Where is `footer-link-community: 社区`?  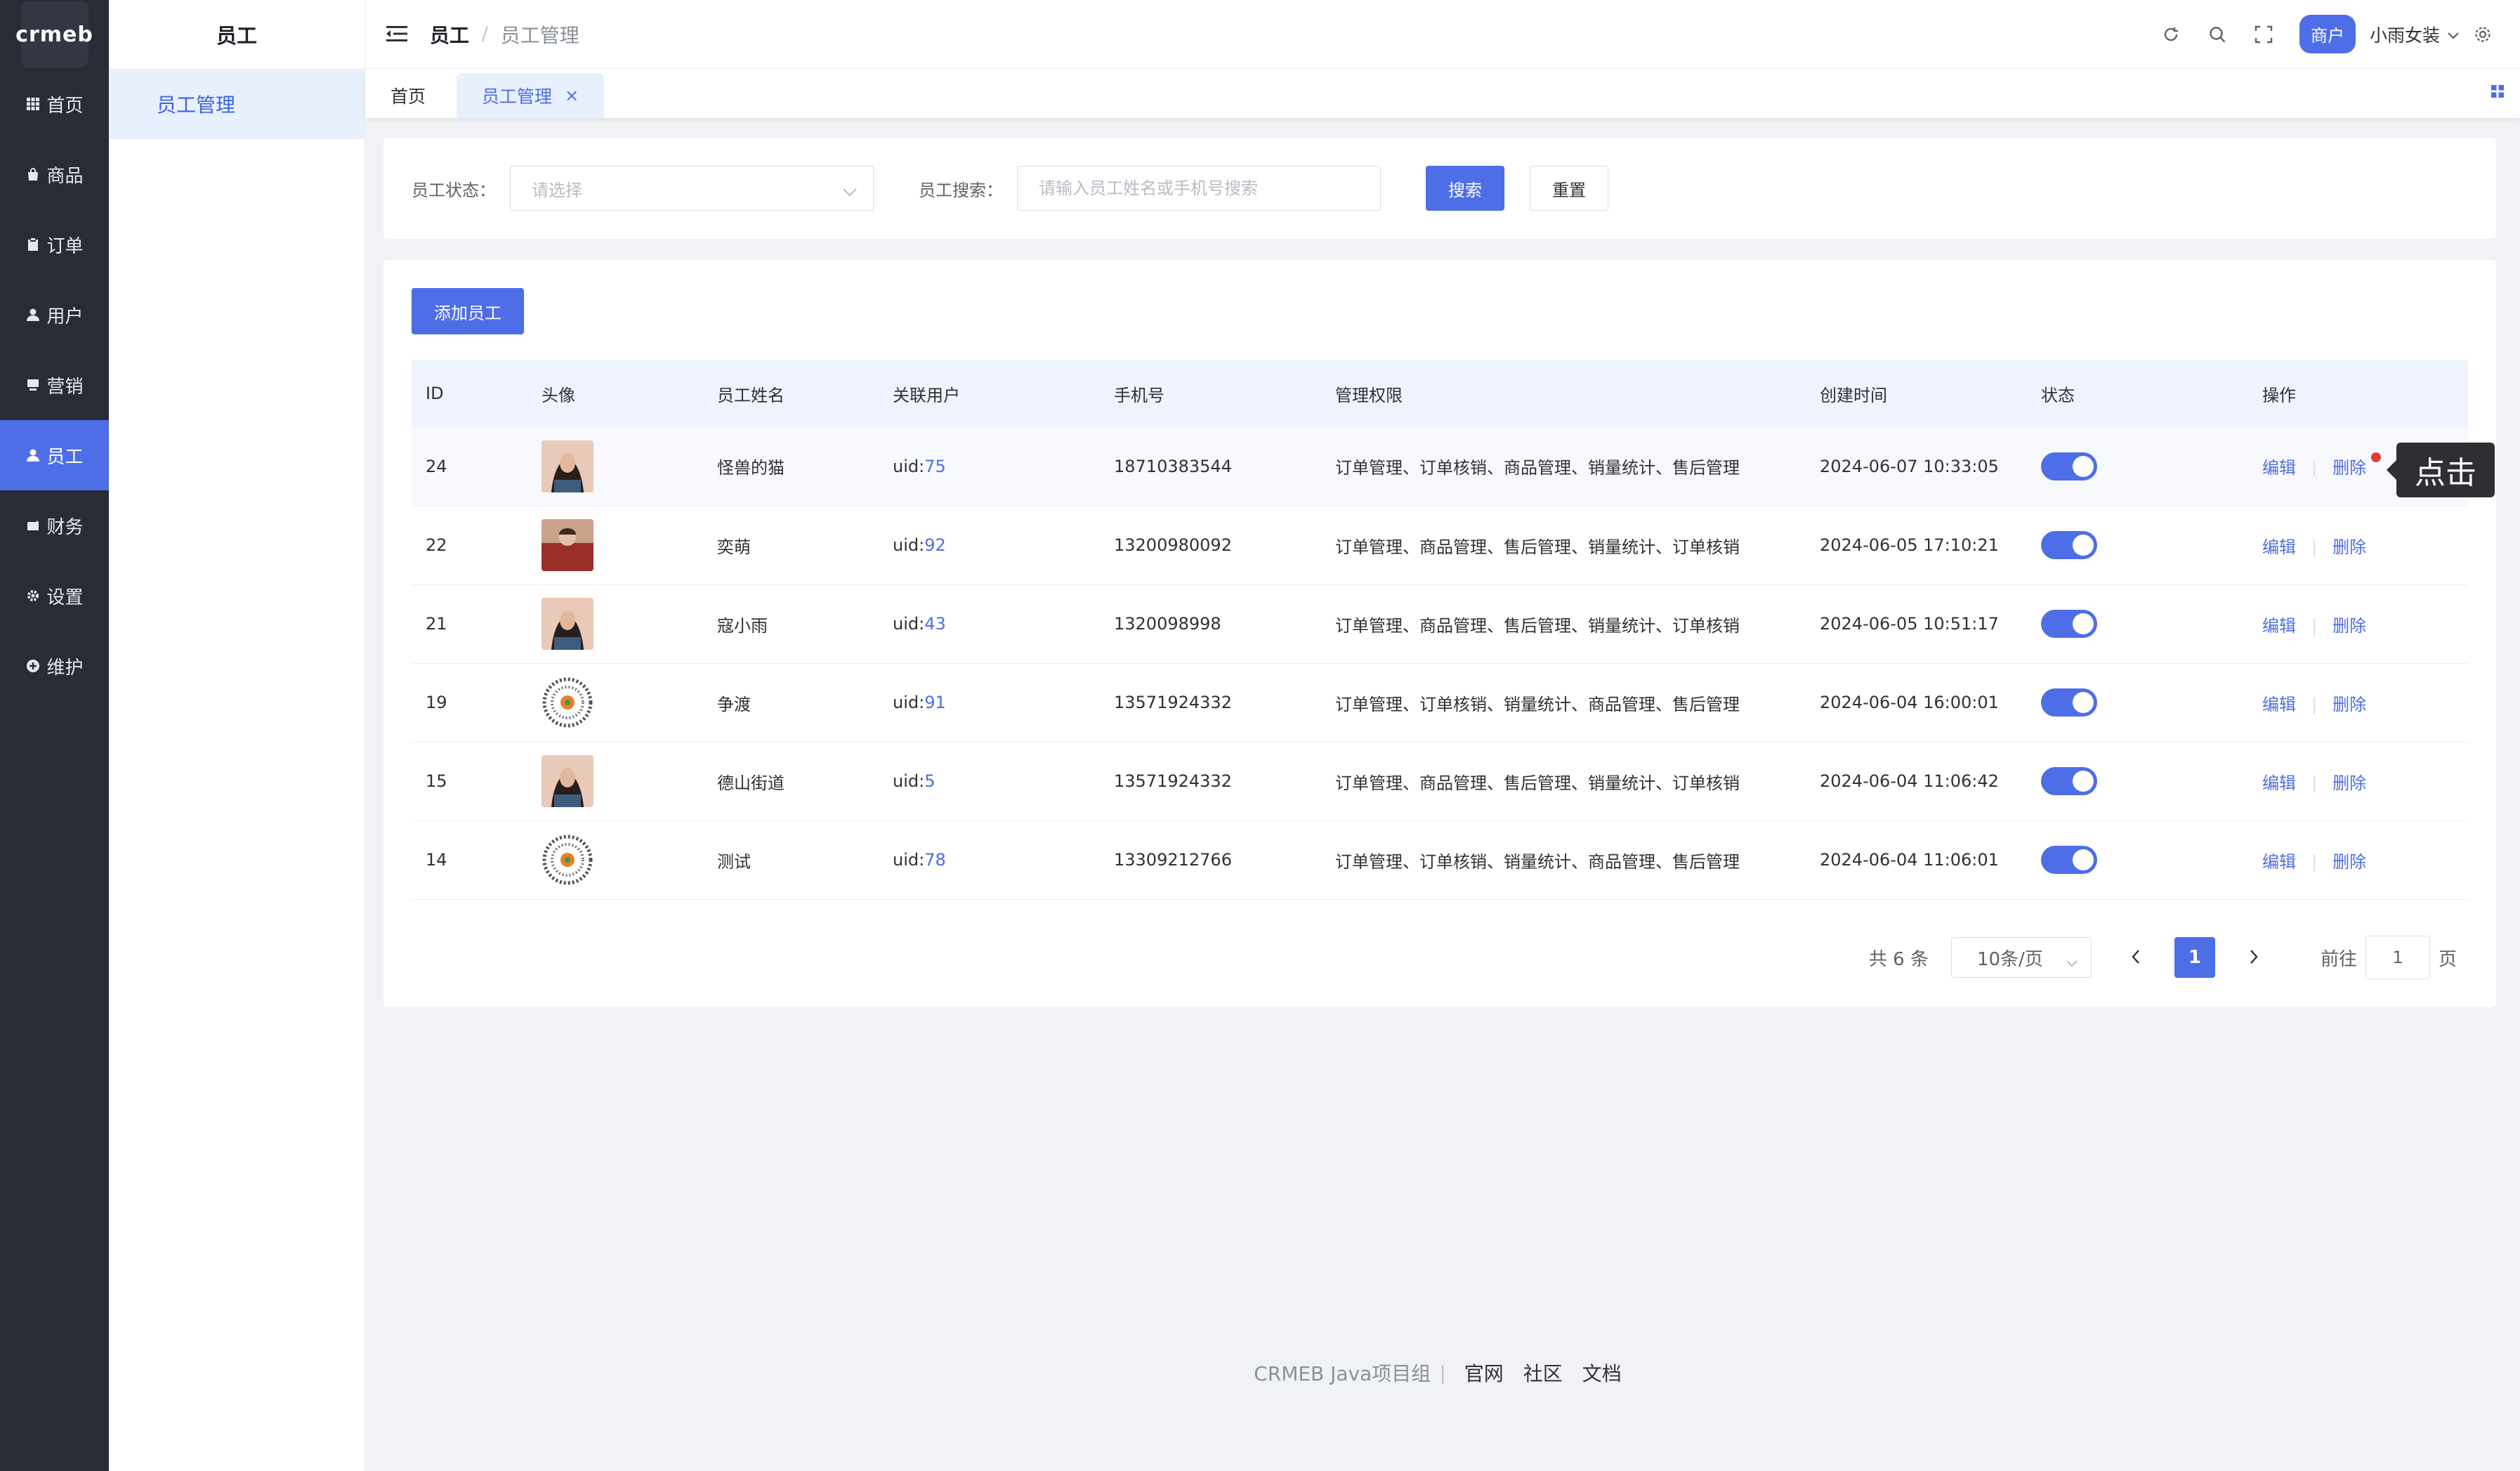 footer-link-community: 社区 is located at coordinates (1543, 1373).